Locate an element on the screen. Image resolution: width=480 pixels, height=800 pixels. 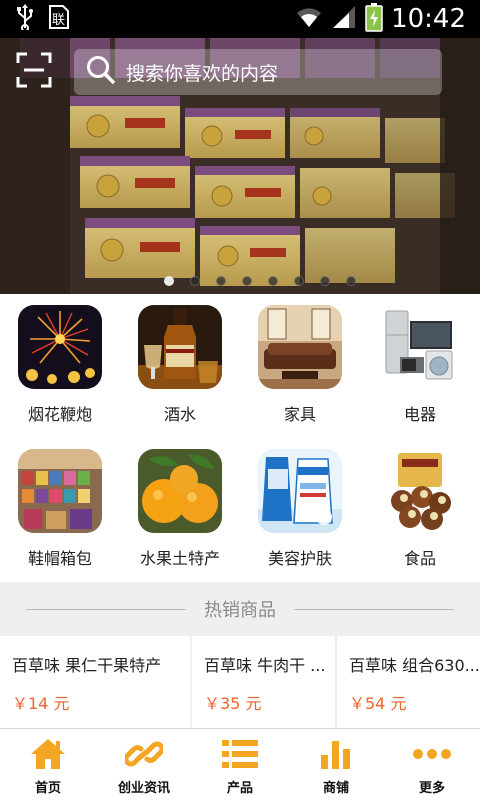
svg-text: 联 is located at coordinates (58, 20).